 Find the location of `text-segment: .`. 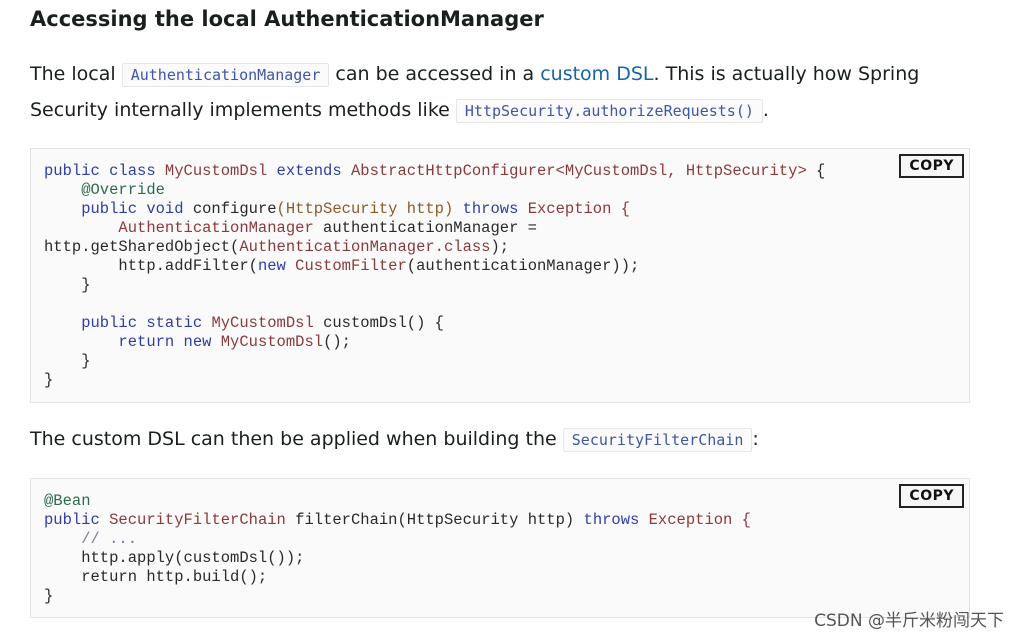

text-segment: . is located at coordinates (765, 110).